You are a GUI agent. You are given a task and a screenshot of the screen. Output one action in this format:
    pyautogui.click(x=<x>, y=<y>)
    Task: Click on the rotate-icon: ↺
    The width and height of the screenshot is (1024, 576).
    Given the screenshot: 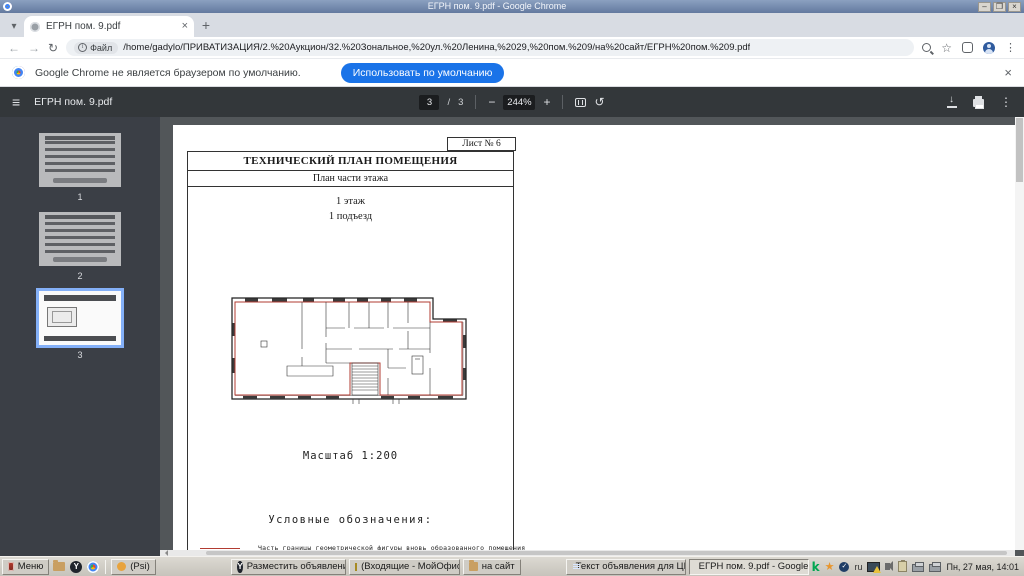 What is the action you would take?
    pyautogui.click(x=599, y=102)
    